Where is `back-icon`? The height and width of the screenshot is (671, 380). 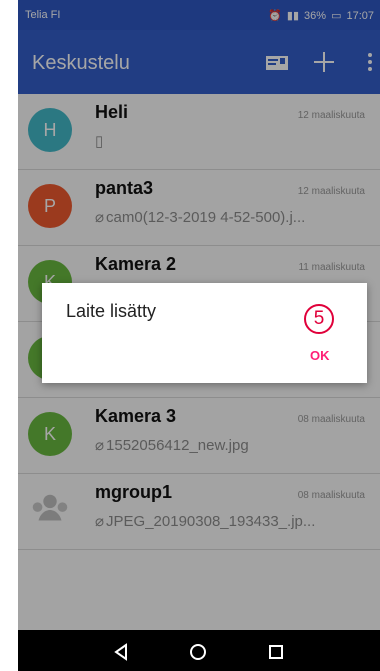
back-icon is located at coordinates (121, 652).